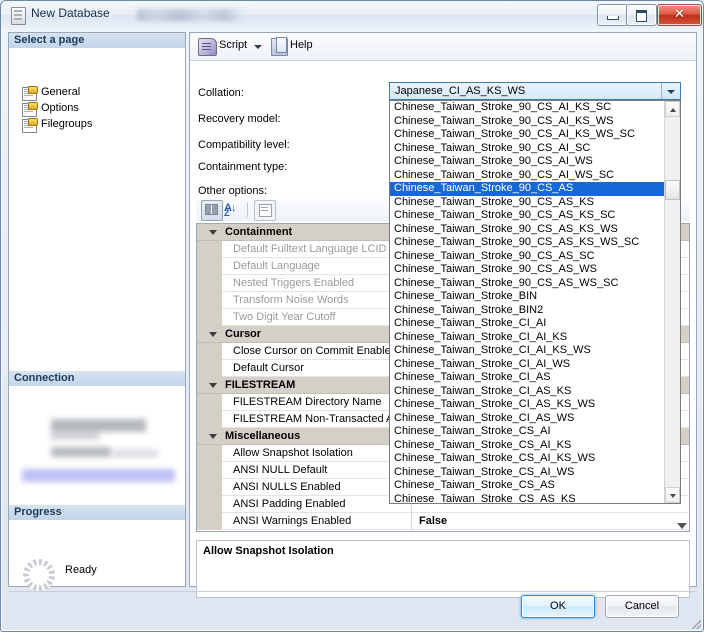  Describe the element at coordinates (535, 351) in the screenshot. I see `dropdown-option: Chinese_Taiwan_Stroke_CI_AI_KS_WS` at that location.